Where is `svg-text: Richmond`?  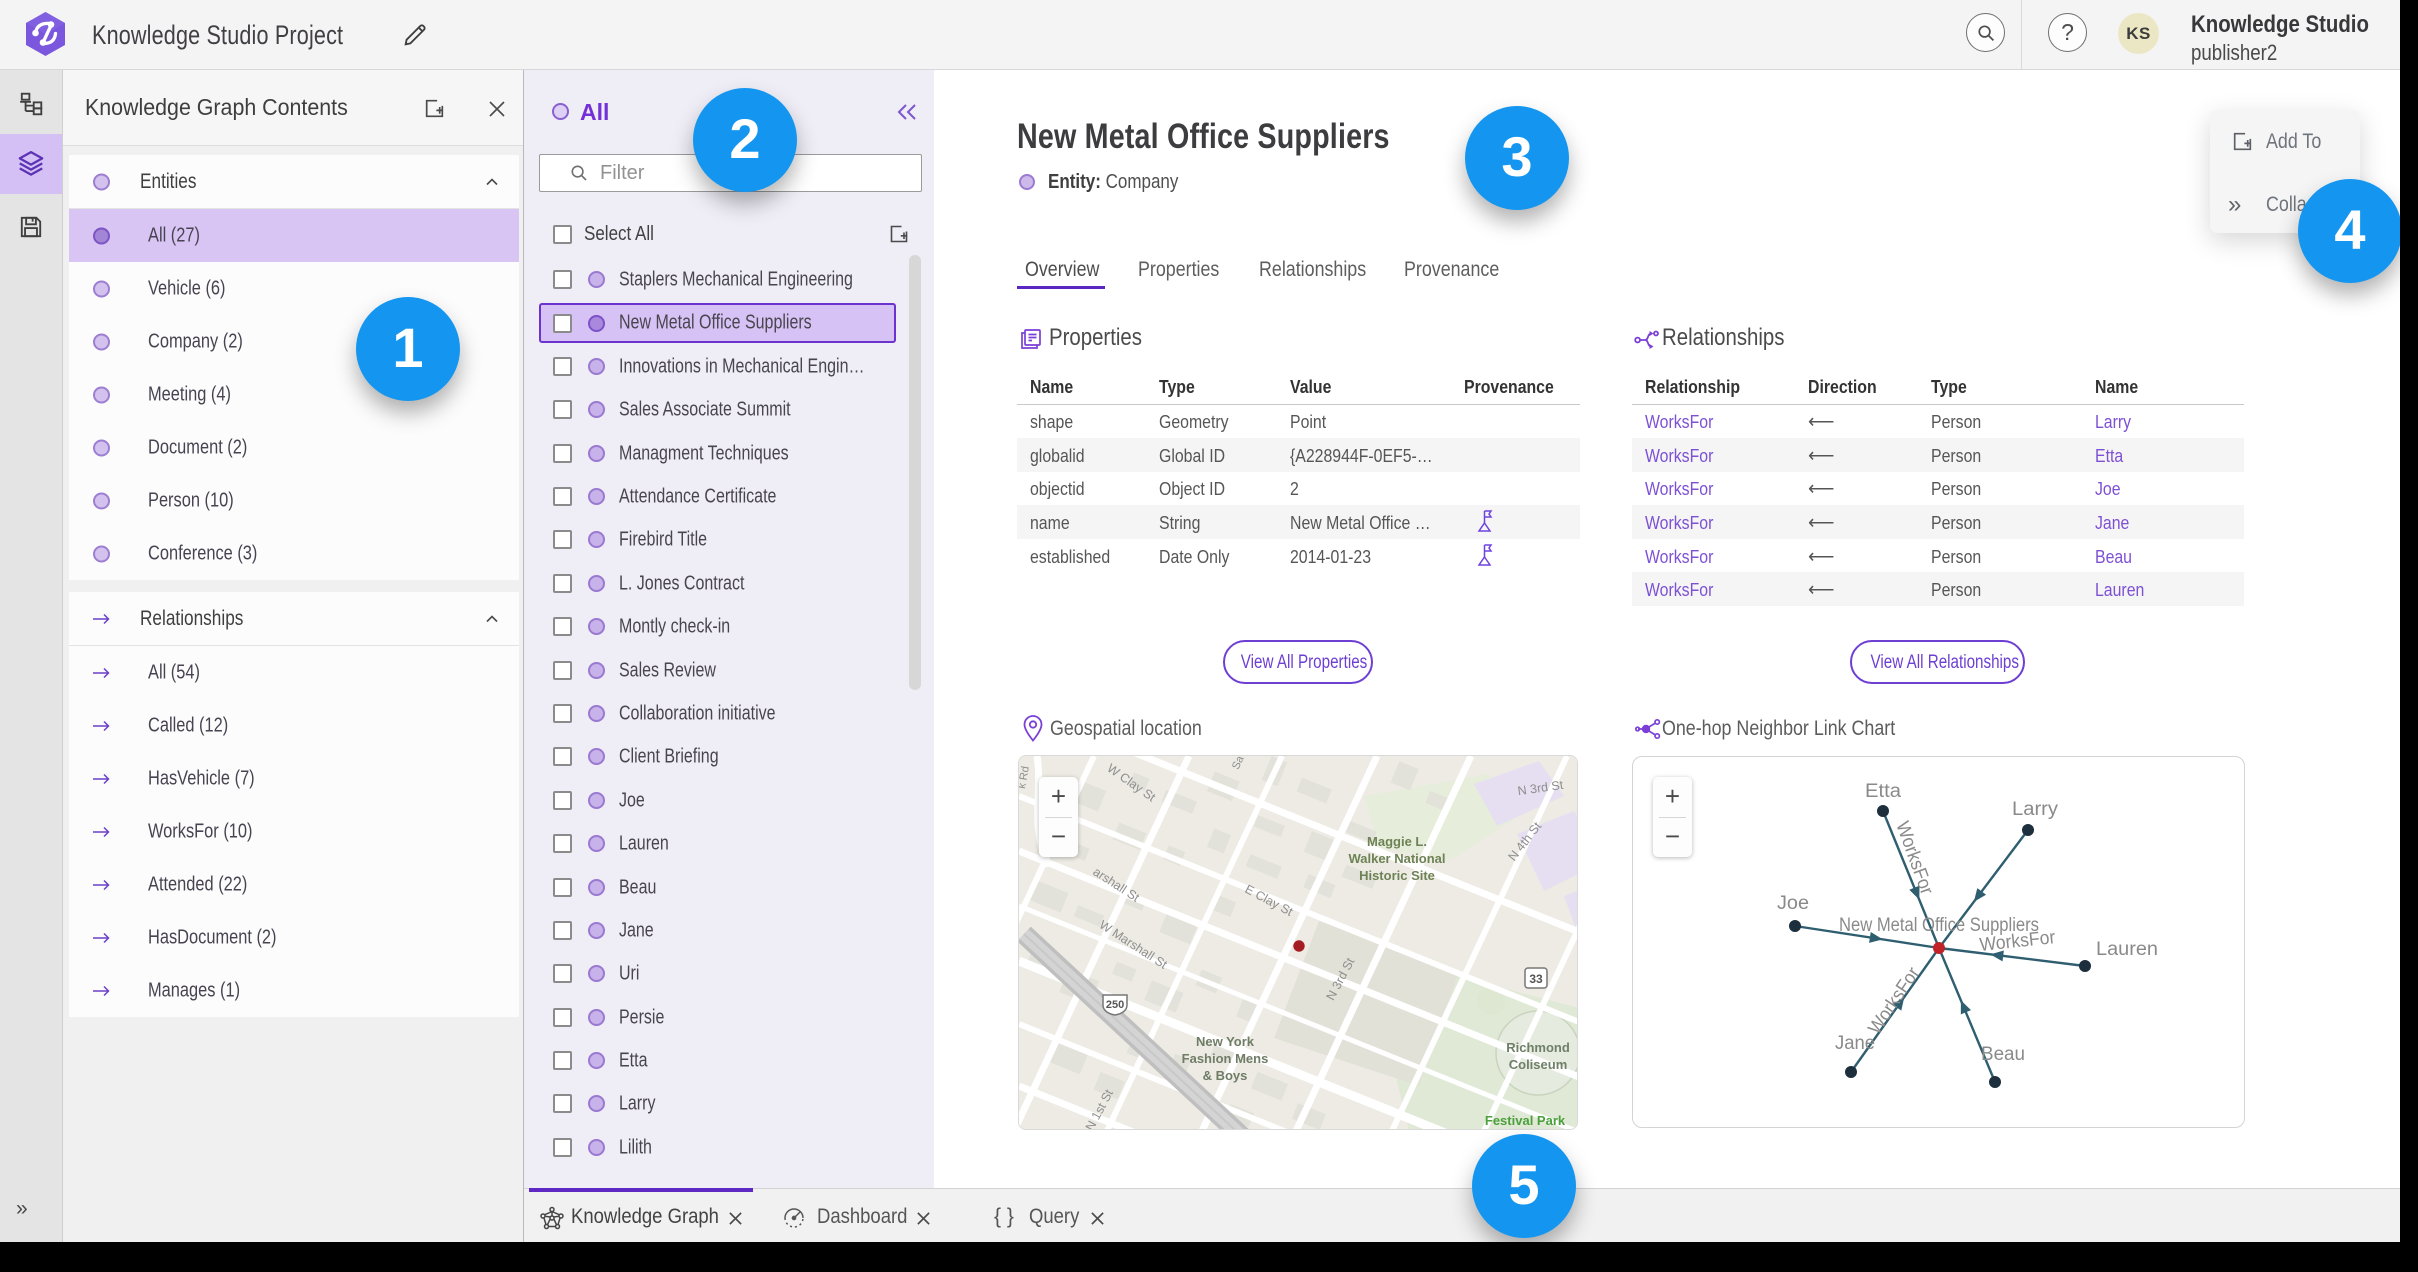
svg-text: Richmond is located at coordinates (1538, 1047).